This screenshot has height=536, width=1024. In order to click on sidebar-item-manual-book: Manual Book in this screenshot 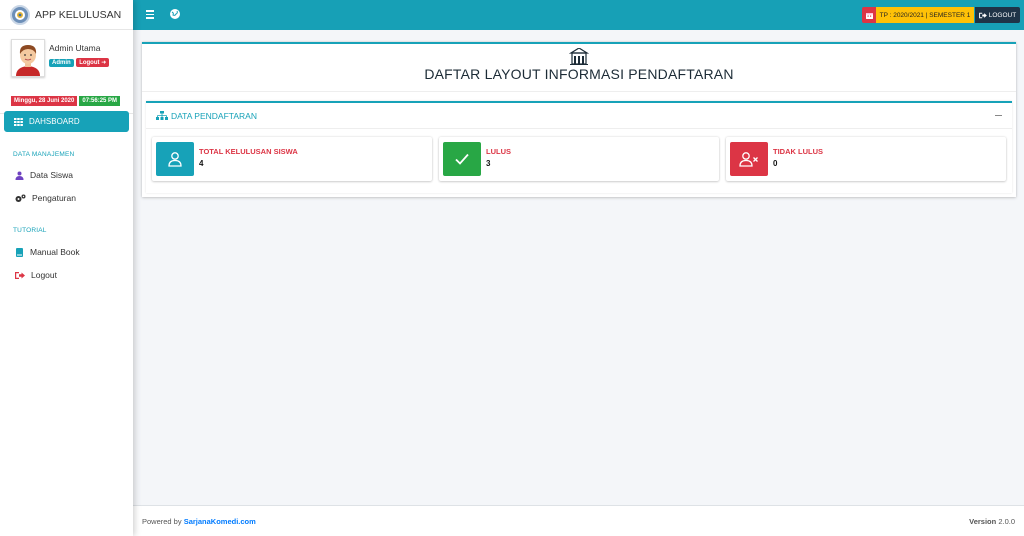, I will do `click(47, 252)`.